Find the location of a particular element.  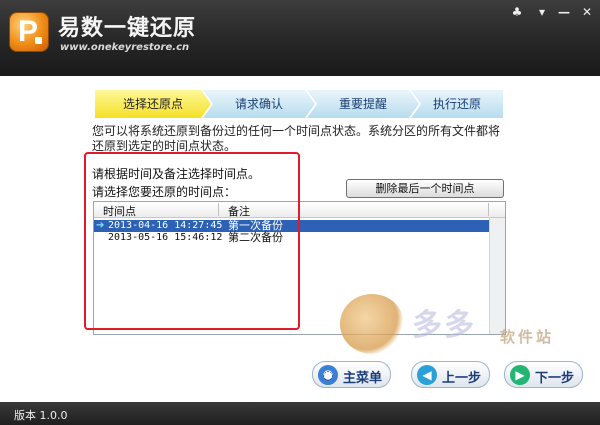

step-progress: 选择还原点 请求确认 重要提醒 执行还原 is located at coordinates (299, 104).